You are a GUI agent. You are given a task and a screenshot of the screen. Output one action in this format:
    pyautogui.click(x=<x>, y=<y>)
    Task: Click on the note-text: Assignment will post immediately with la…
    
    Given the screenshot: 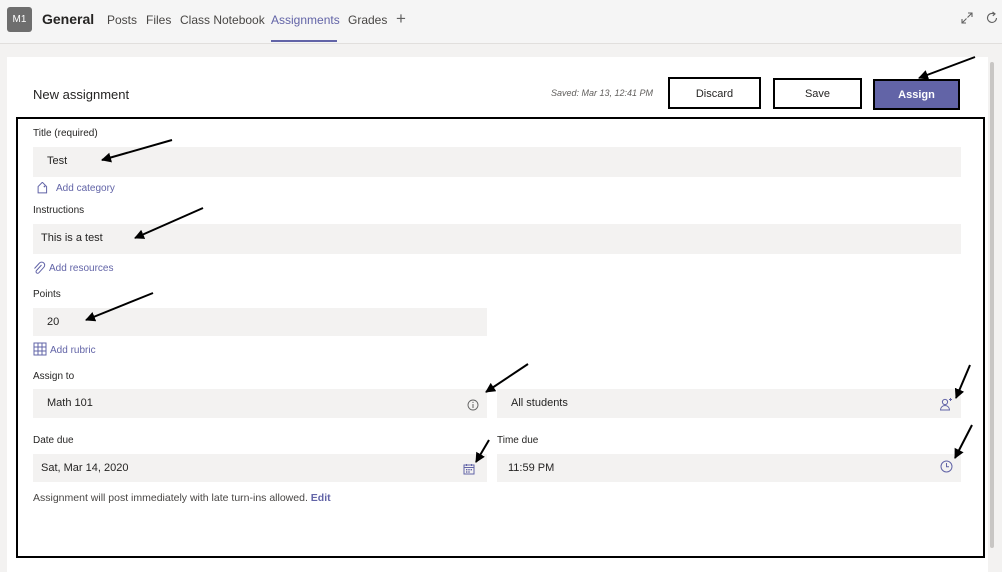 What is the action you would take?
    pyautogui.click(x=170, y=498)
    